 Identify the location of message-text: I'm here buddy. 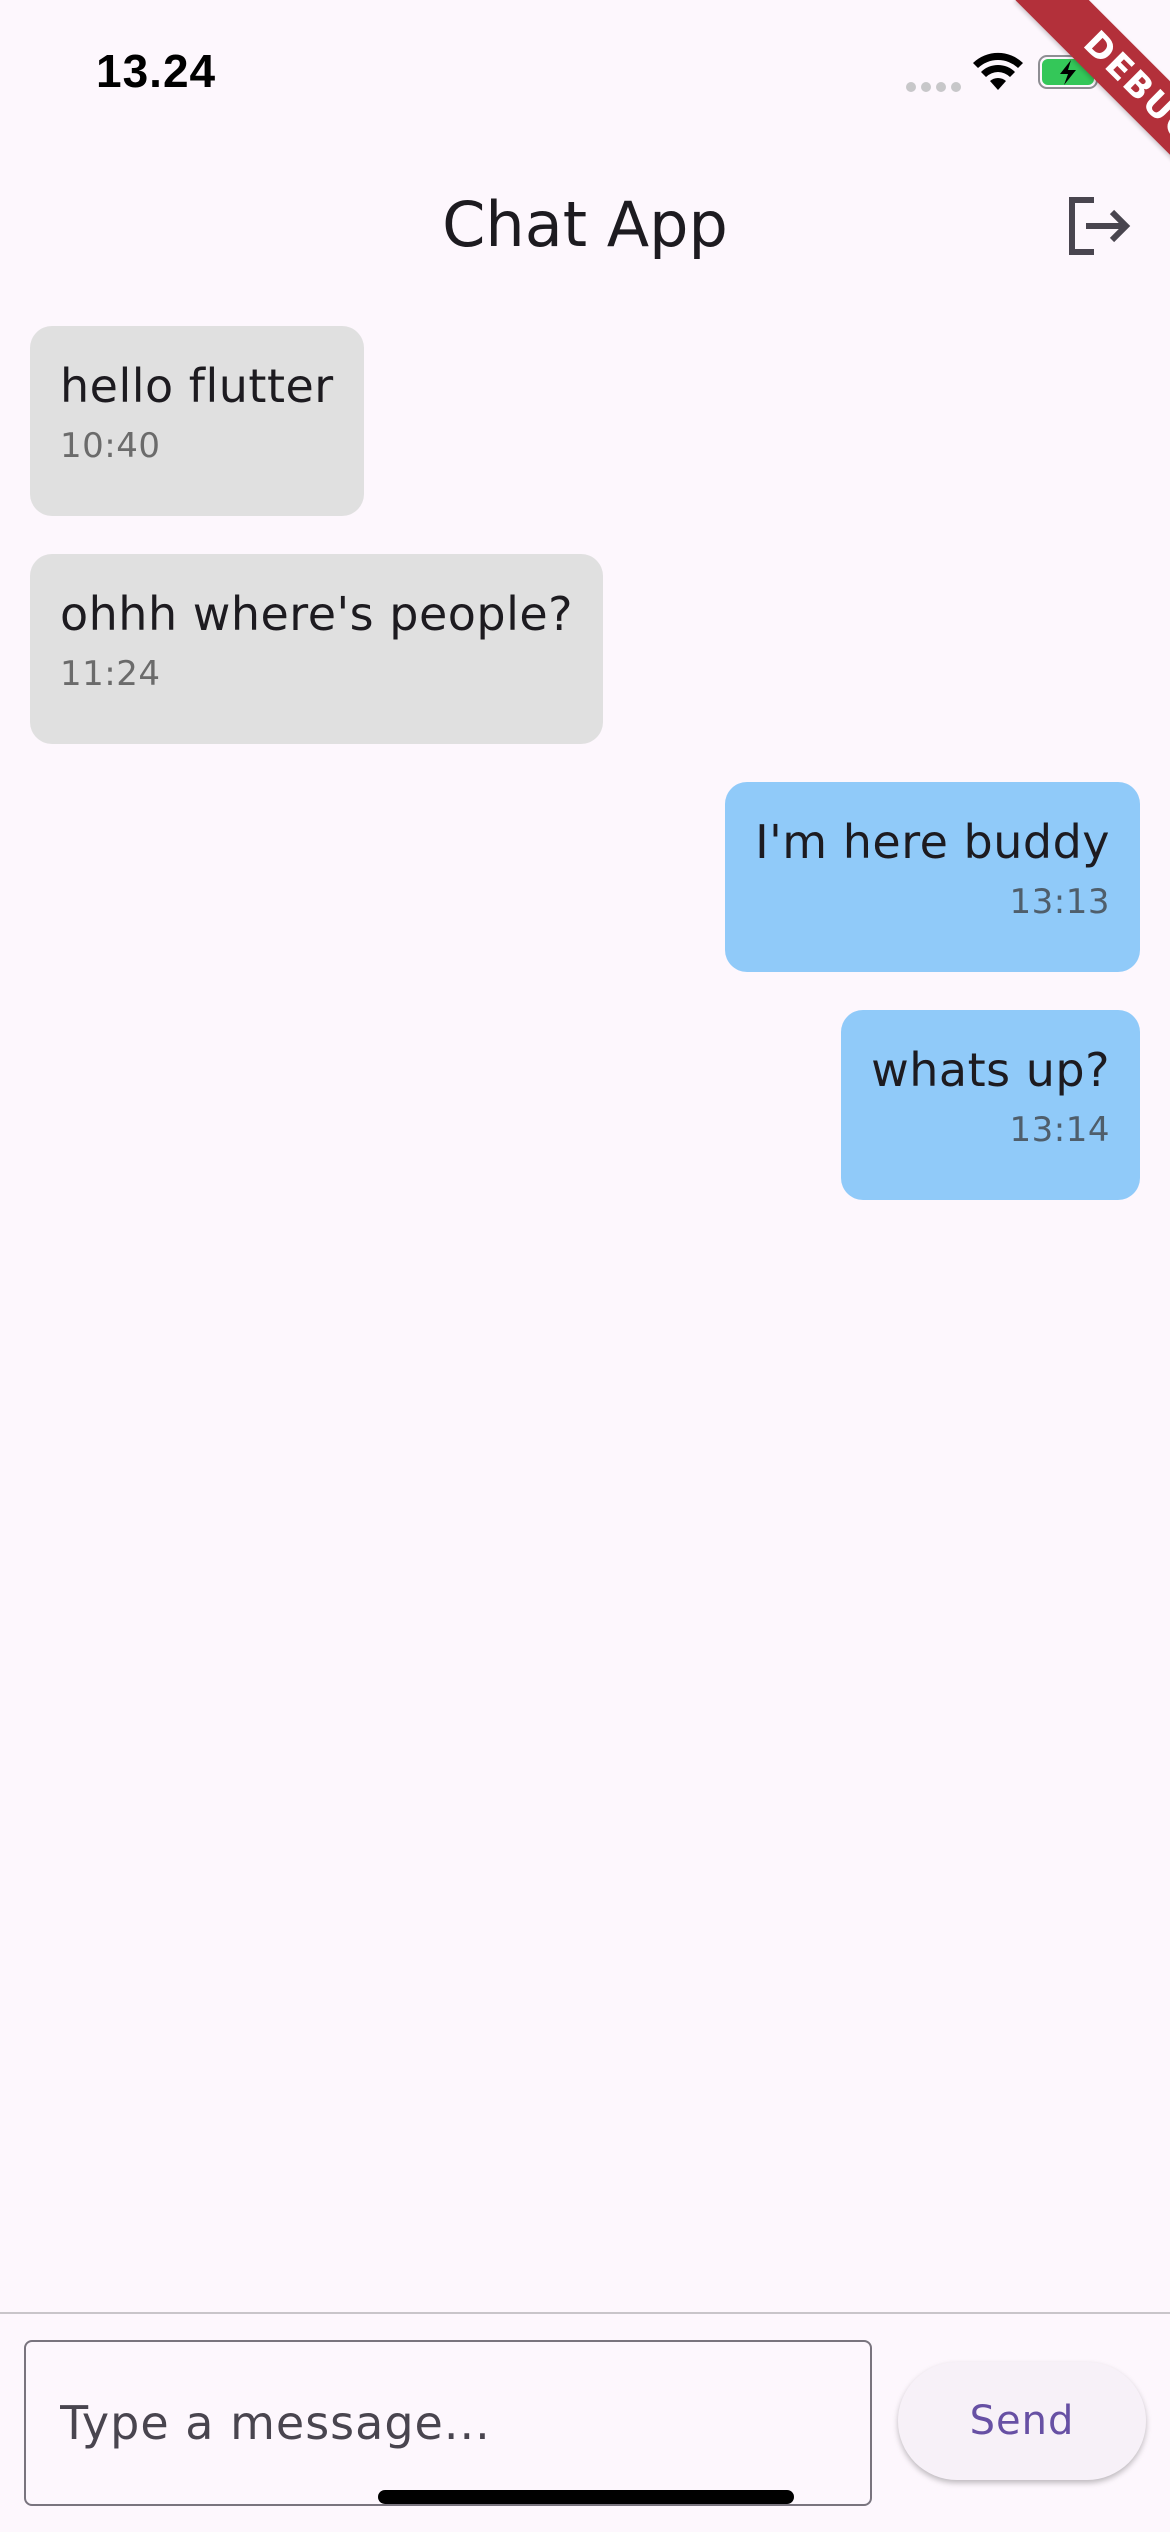
(932, 842).